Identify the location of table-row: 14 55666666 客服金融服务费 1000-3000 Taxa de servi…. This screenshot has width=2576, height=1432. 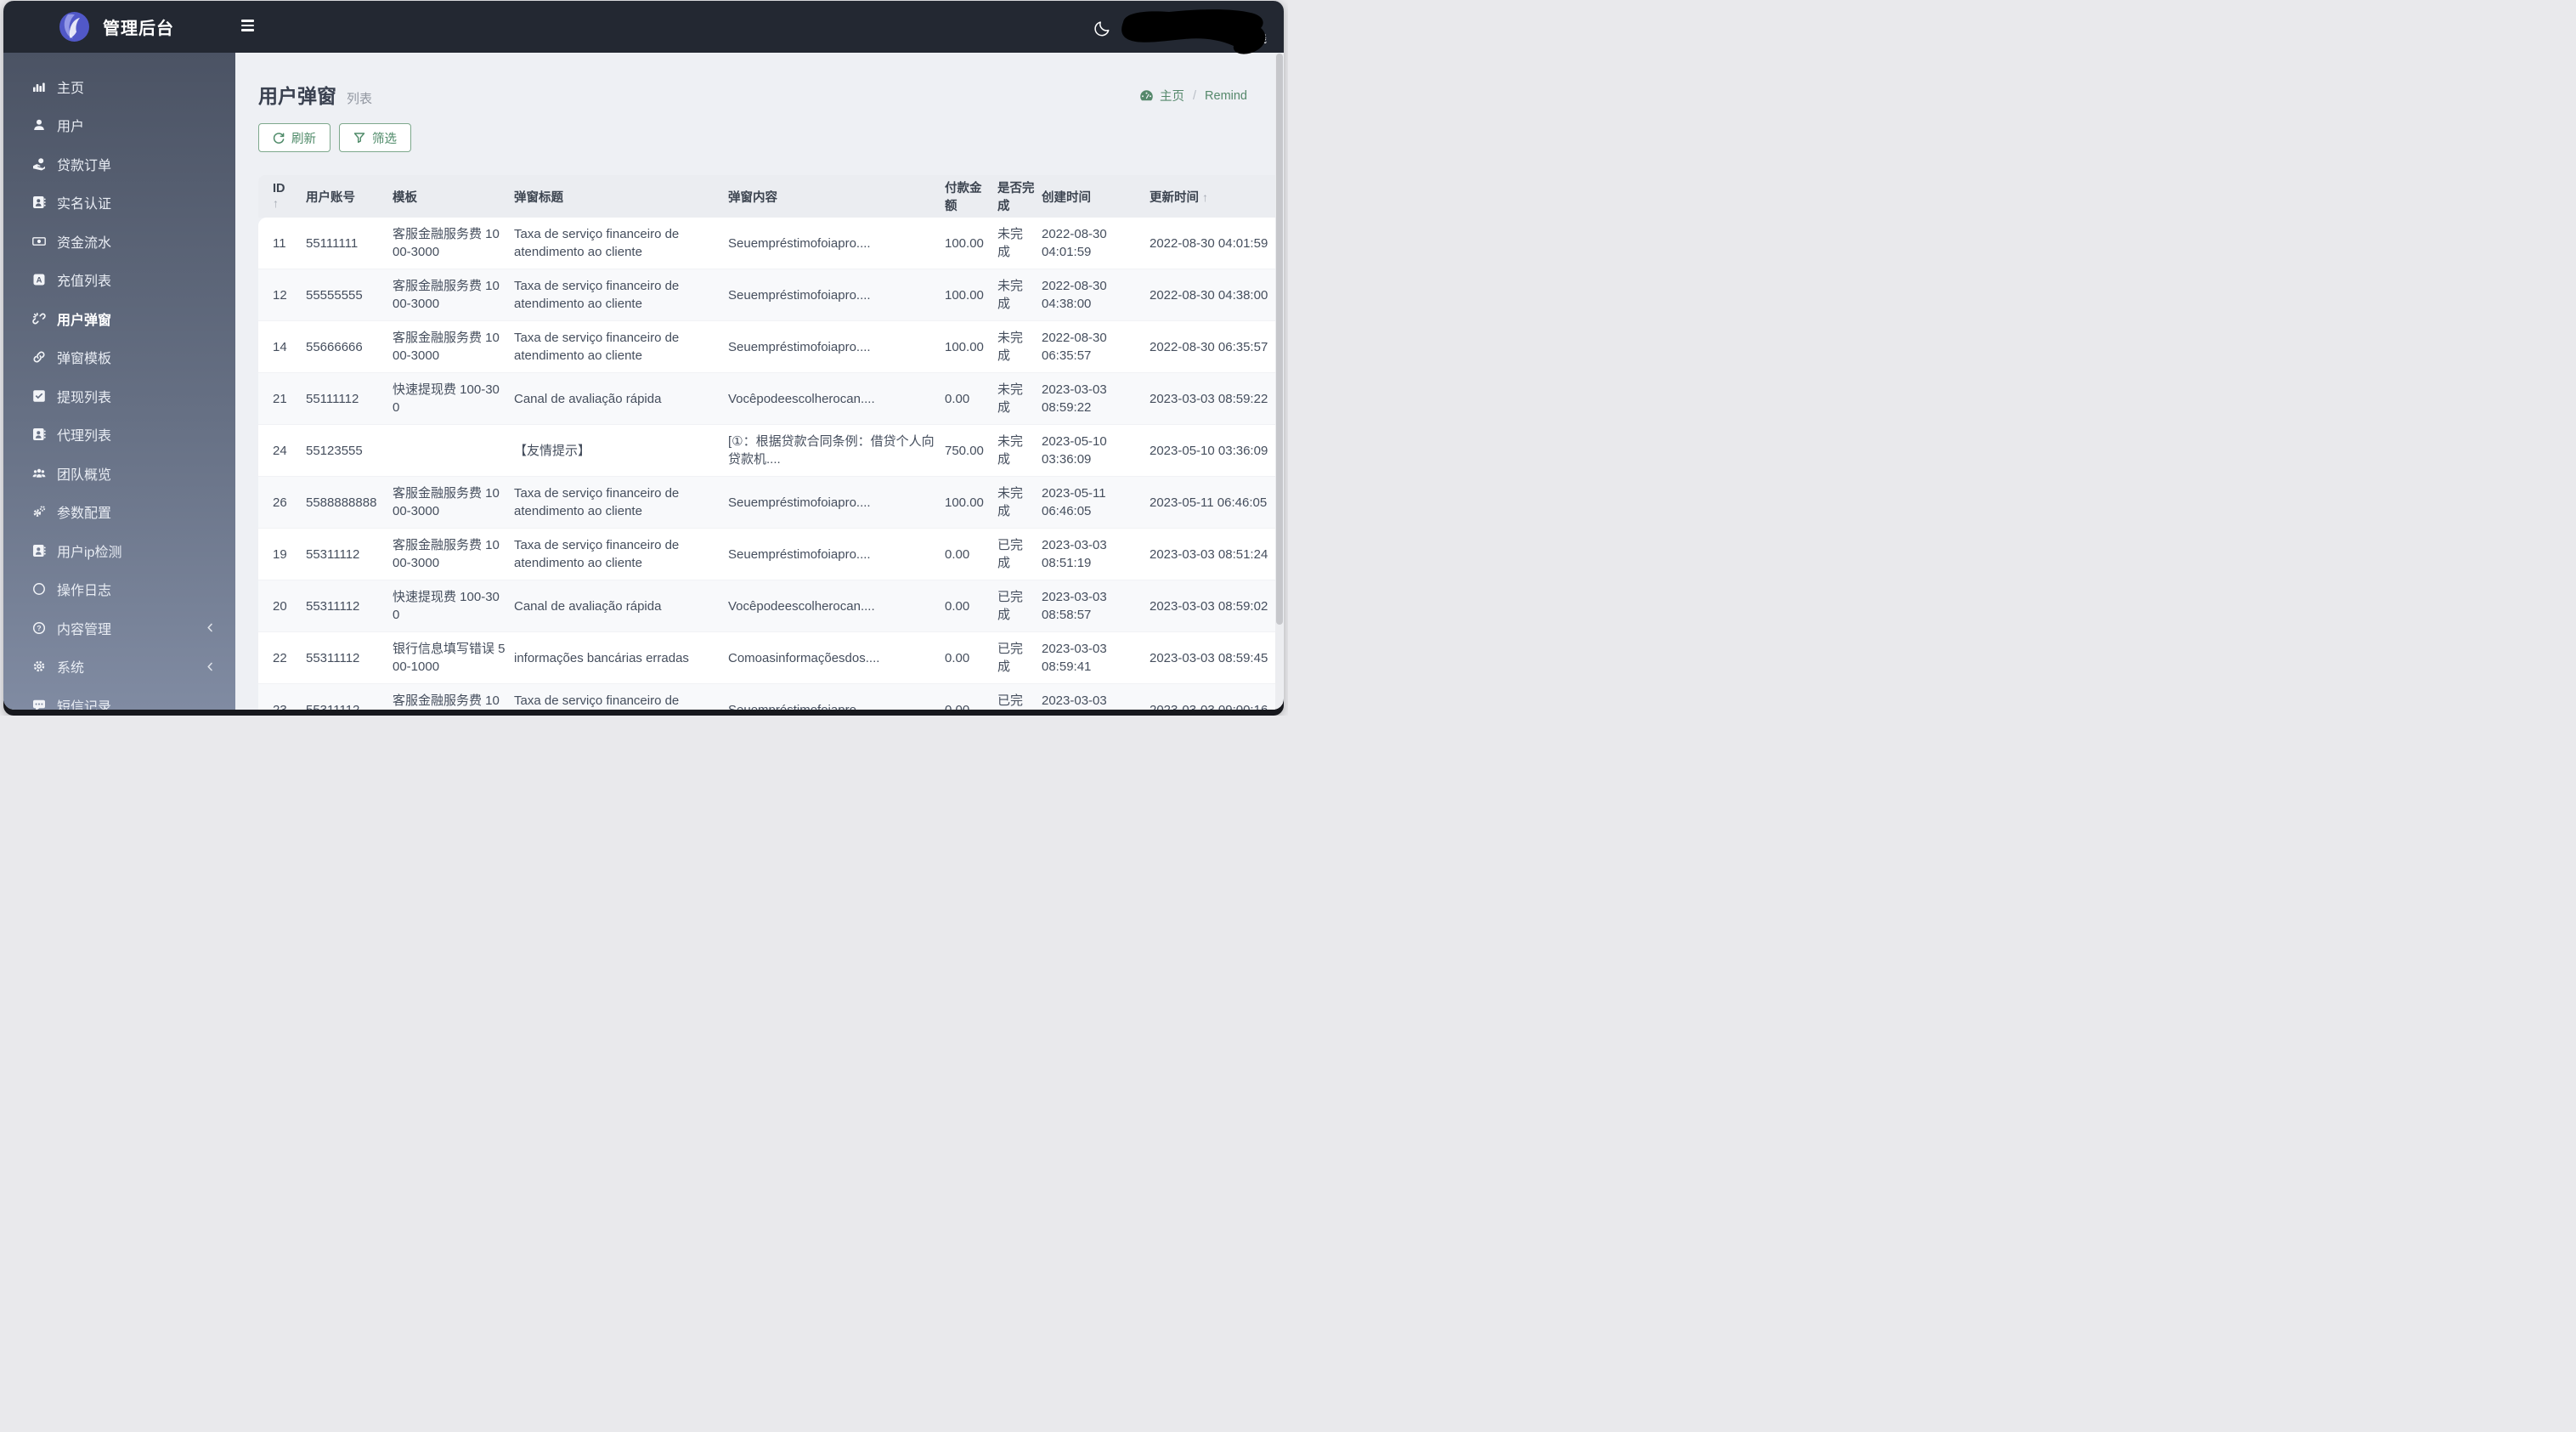
(771, 347).